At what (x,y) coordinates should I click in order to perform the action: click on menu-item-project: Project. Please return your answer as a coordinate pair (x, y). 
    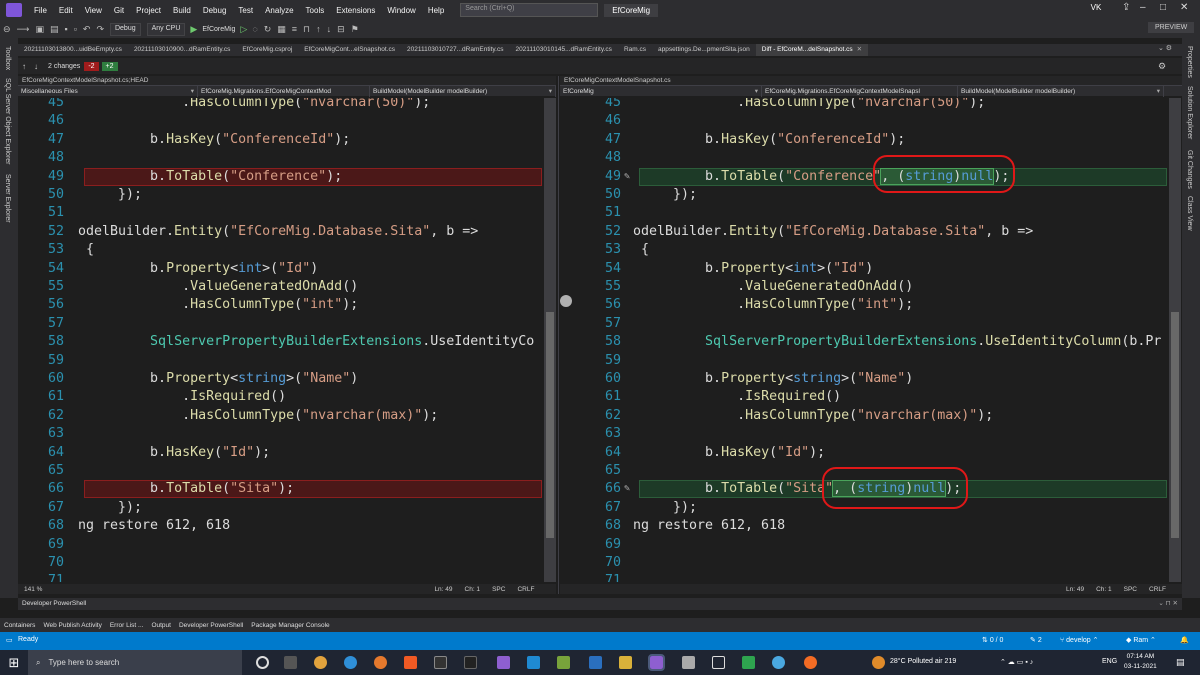
    Looking at the image, I should click on (148, 10).